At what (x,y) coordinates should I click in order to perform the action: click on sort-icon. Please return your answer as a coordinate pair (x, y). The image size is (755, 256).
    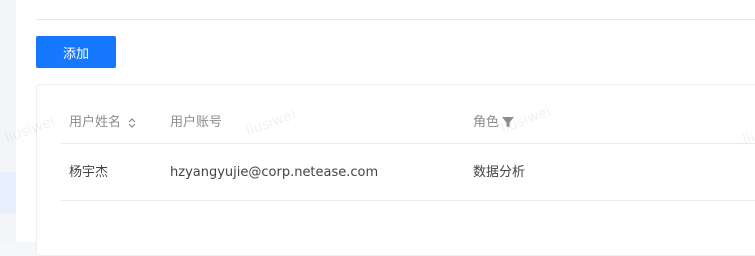
    Looking at the image, I should click on (132, 123).